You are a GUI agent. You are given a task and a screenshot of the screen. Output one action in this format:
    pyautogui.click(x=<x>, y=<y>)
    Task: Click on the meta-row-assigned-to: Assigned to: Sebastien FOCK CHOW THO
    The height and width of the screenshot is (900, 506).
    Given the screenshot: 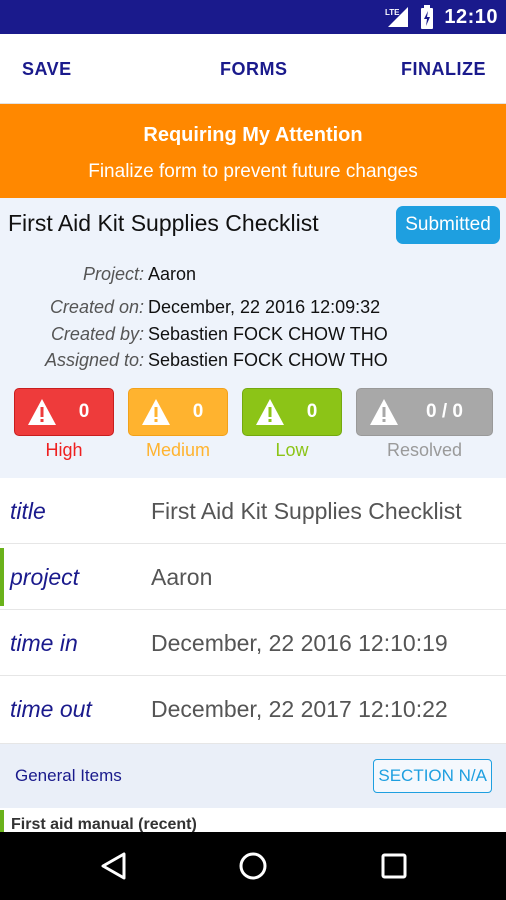 What is the action you would take?
    pyautogui.click(x=253, y=362)
    